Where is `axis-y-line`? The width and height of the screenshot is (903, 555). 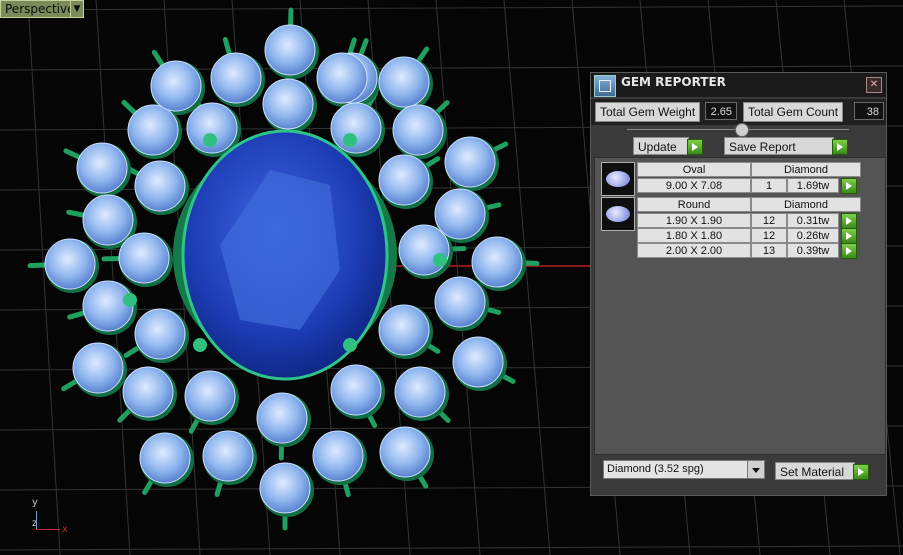 axis-y-line is located at coordinates (36, 520).